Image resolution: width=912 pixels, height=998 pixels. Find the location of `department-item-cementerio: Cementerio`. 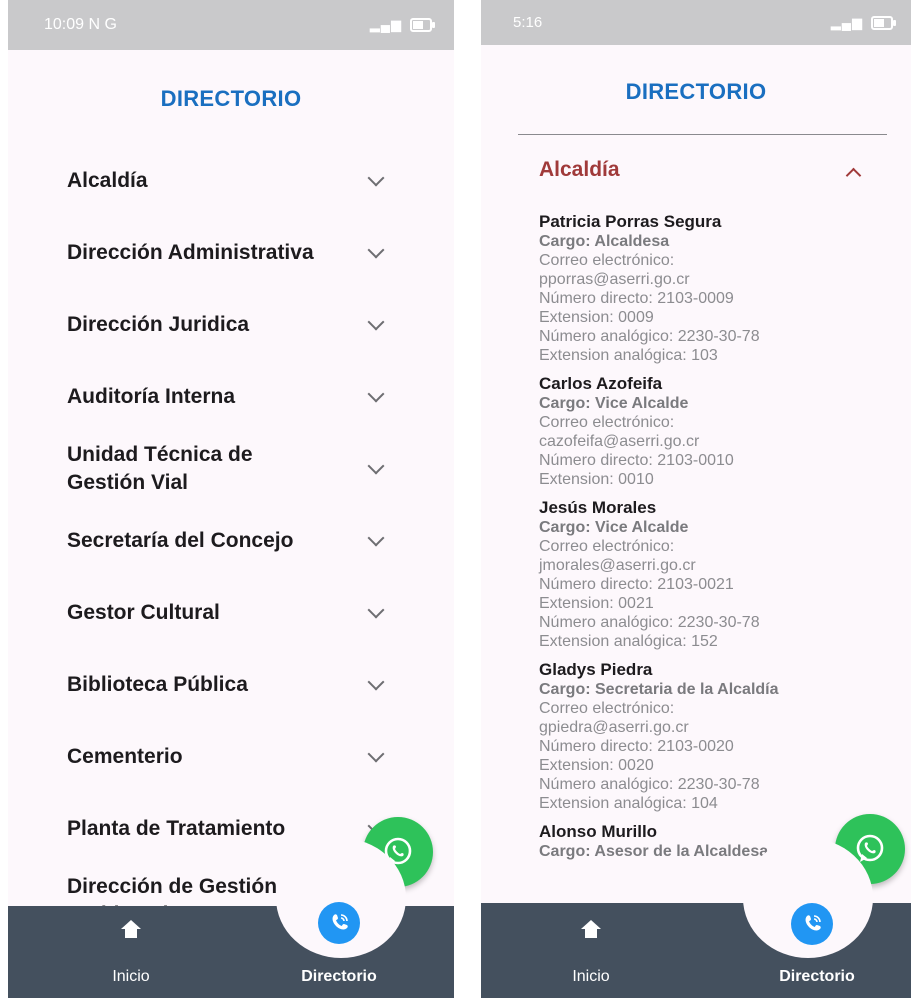

department-item-cementerio: Cementerio is located at coordinates (231, 757).